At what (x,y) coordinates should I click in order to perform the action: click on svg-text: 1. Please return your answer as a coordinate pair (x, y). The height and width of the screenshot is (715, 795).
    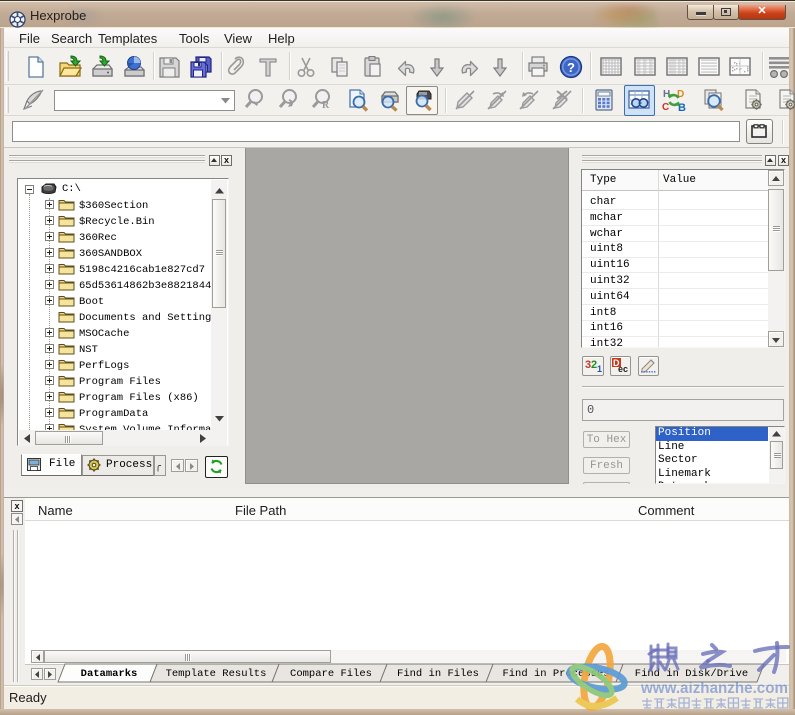
    Looking at the image, I should click on (599, 368).